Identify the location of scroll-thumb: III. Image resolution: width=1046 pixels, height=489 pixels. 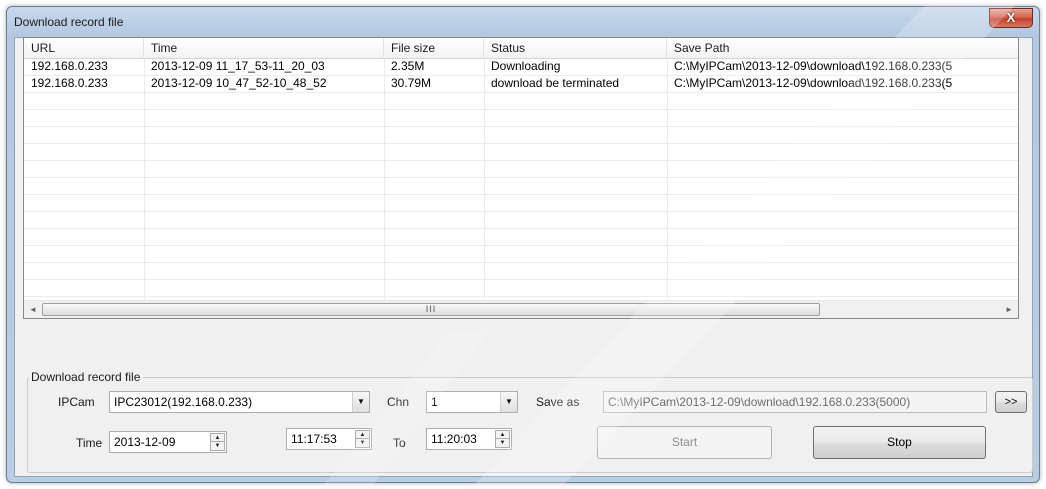
(431, 309).